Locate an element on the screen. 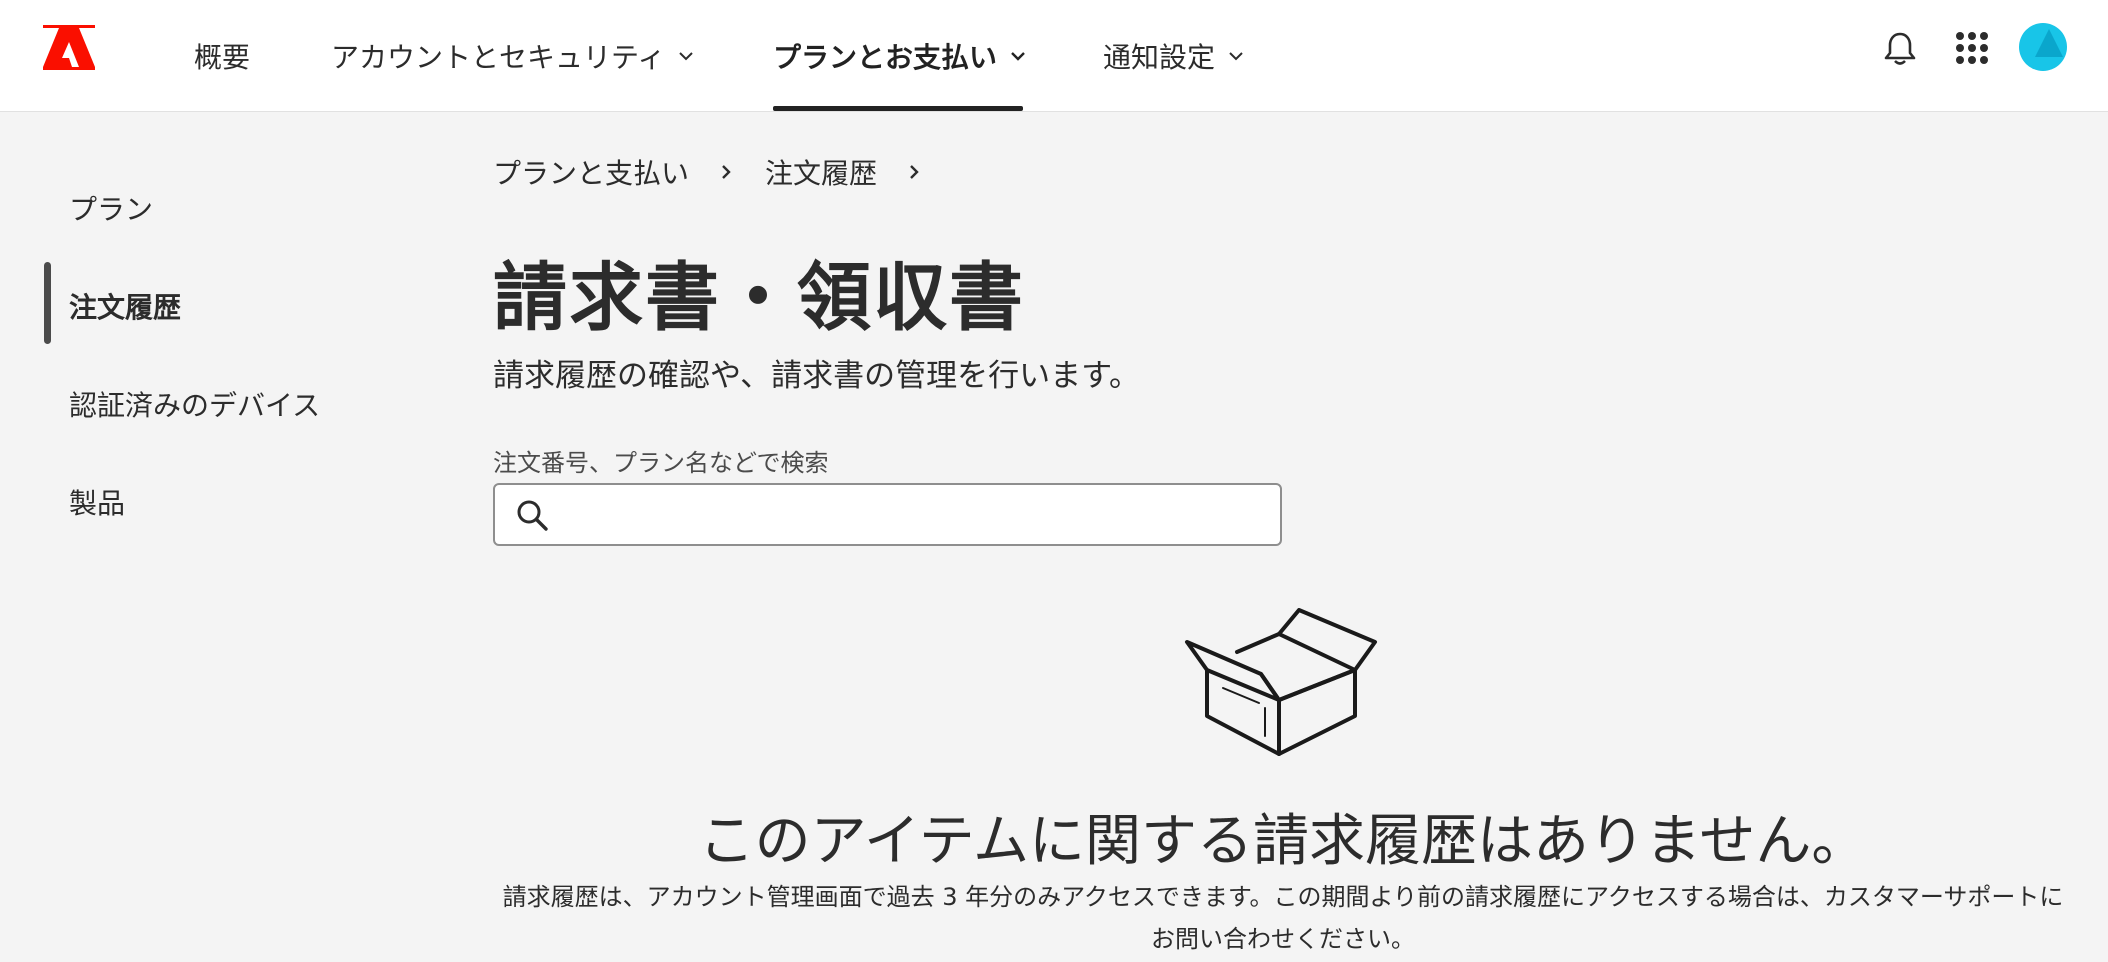 This screenshot has width=2108, height=962. bell-icon is located at coordinates (1900, 49).